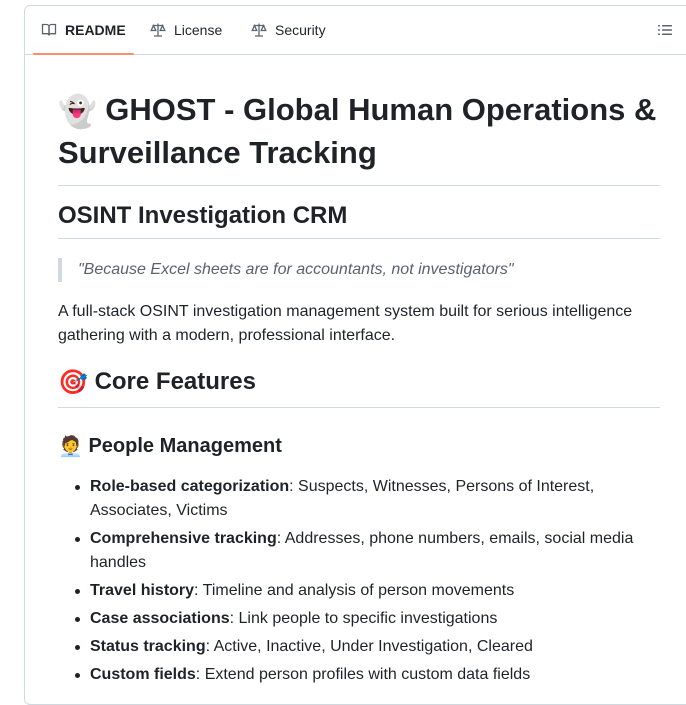 The height and width of the screenshot is (705, 686). I want to click on core-features-label: Core Features, so click(175, 381).